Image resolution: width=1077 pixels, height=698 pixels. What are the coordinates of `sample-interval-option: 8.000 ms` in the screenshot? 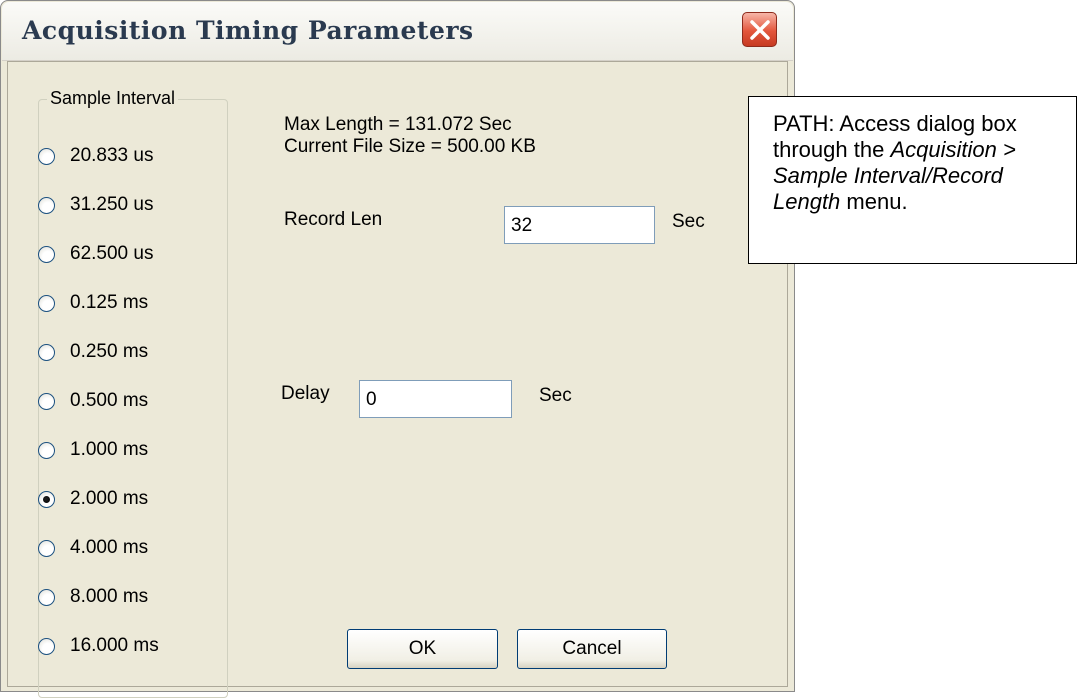 It's located at (93, 597).